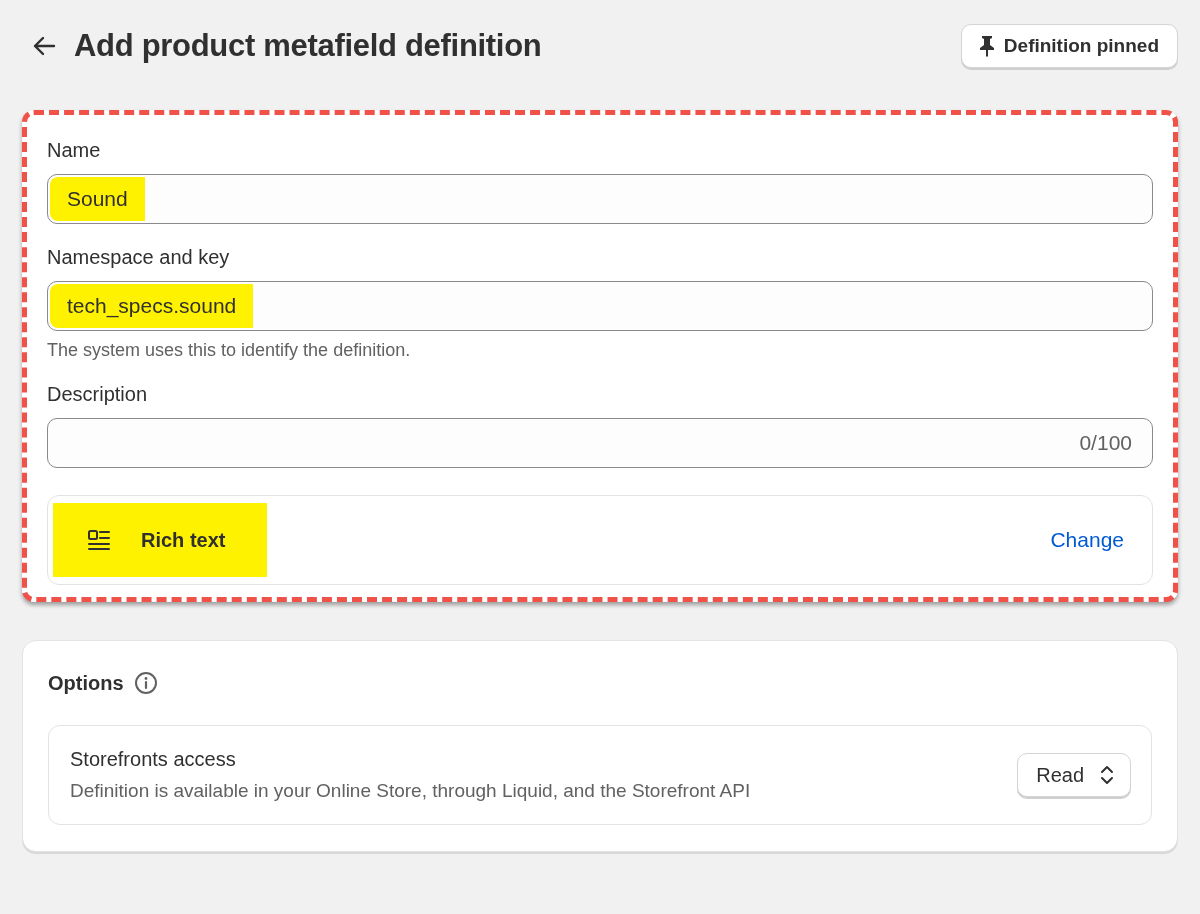 This screenshot has width=1200, height=914. I want to click on field-label: Namespace and key, so click(139, 257).